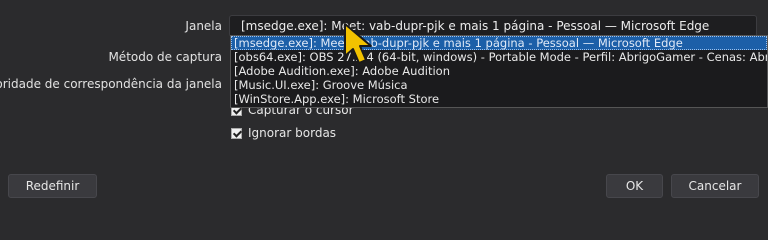 The width and height of the screenshot is (768, 240). Describe the element at coordinates (111, 84) in the screenshot. I see `match-priority-label: Prioridade de correspondência da janela` at that location.